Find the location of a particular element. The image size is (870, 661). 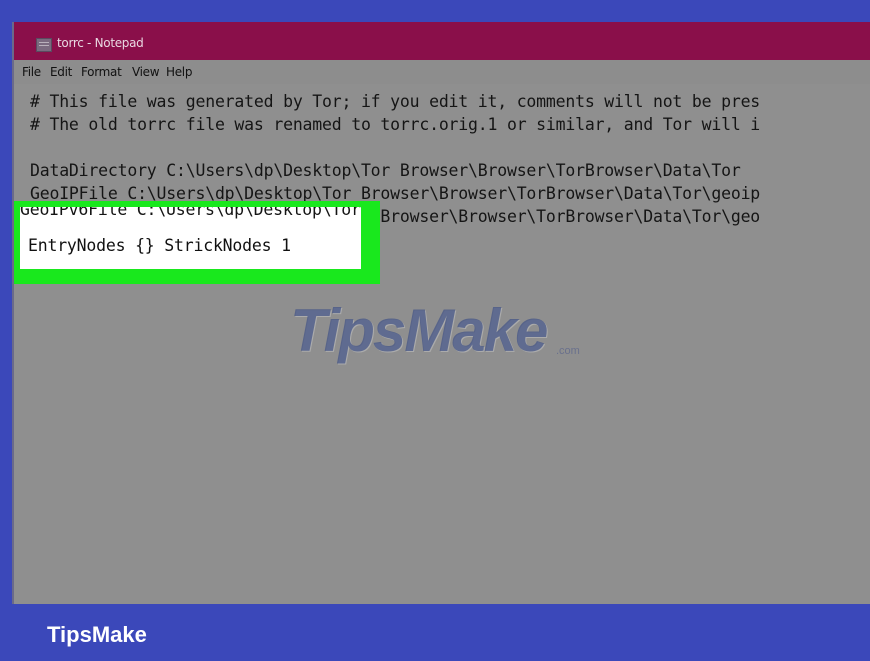

entry-nodes-line: EntryNodes {} StrickNodes 1 is located at coordinates (159, 245).